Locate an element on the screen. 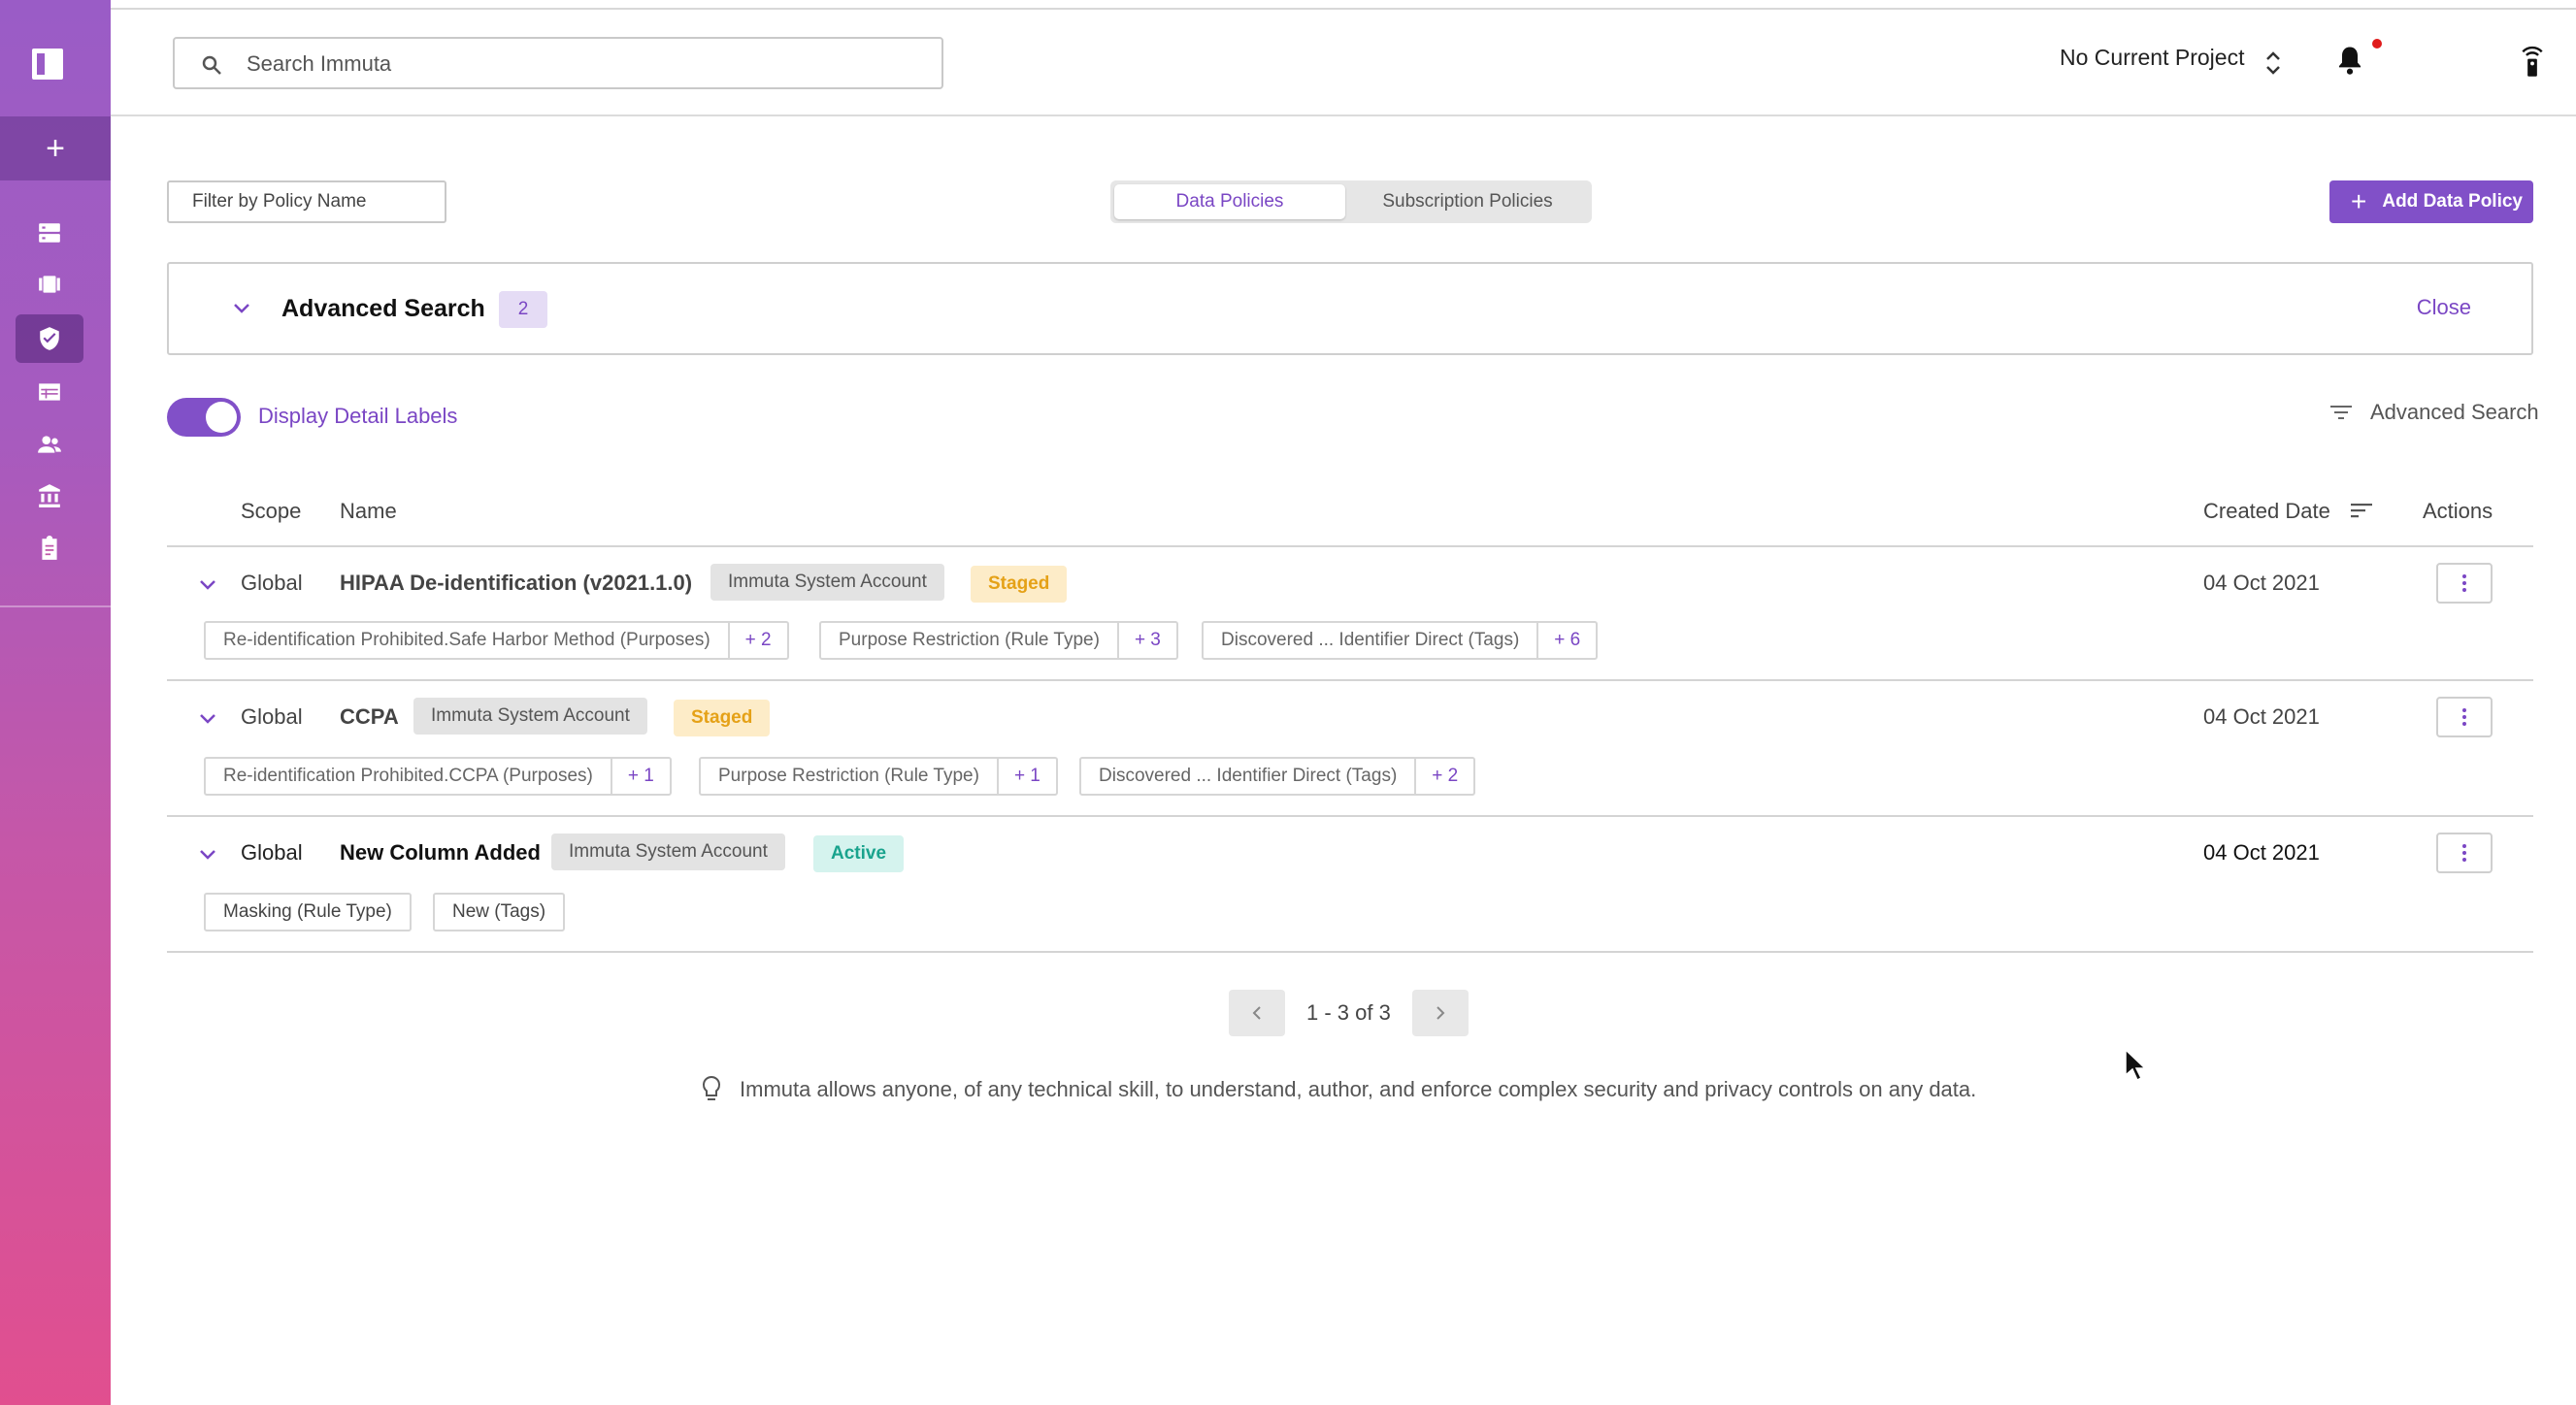 Image resolution: width=2576 pixels, height=1405 pixels. chevron-left-icon is located at coordinates (1256, 1013).